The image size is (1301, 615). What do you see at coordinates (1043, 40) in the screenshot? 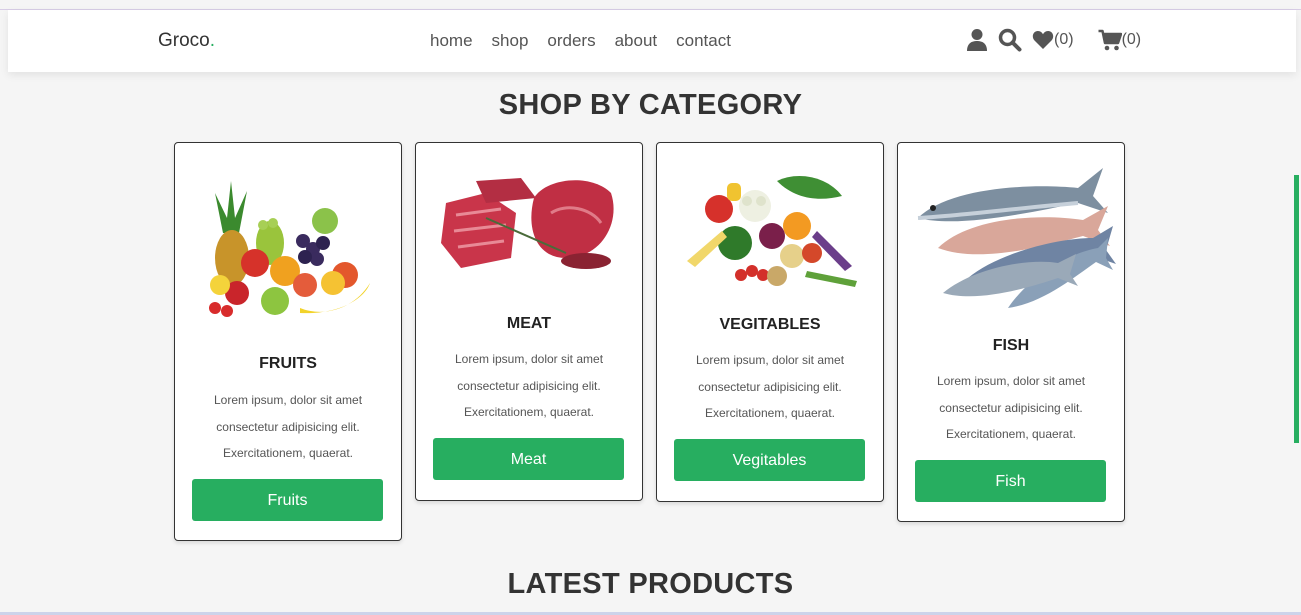
I see `heart-icon` at bounding box center [1043, 40].